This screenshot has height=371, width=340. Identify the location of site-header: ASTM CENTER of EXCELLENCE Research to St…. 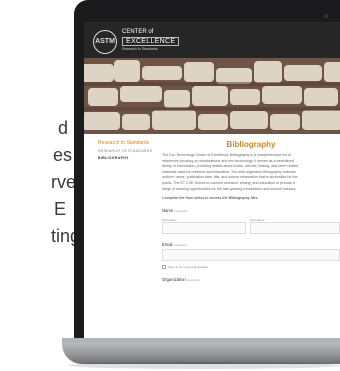
(212, 40).